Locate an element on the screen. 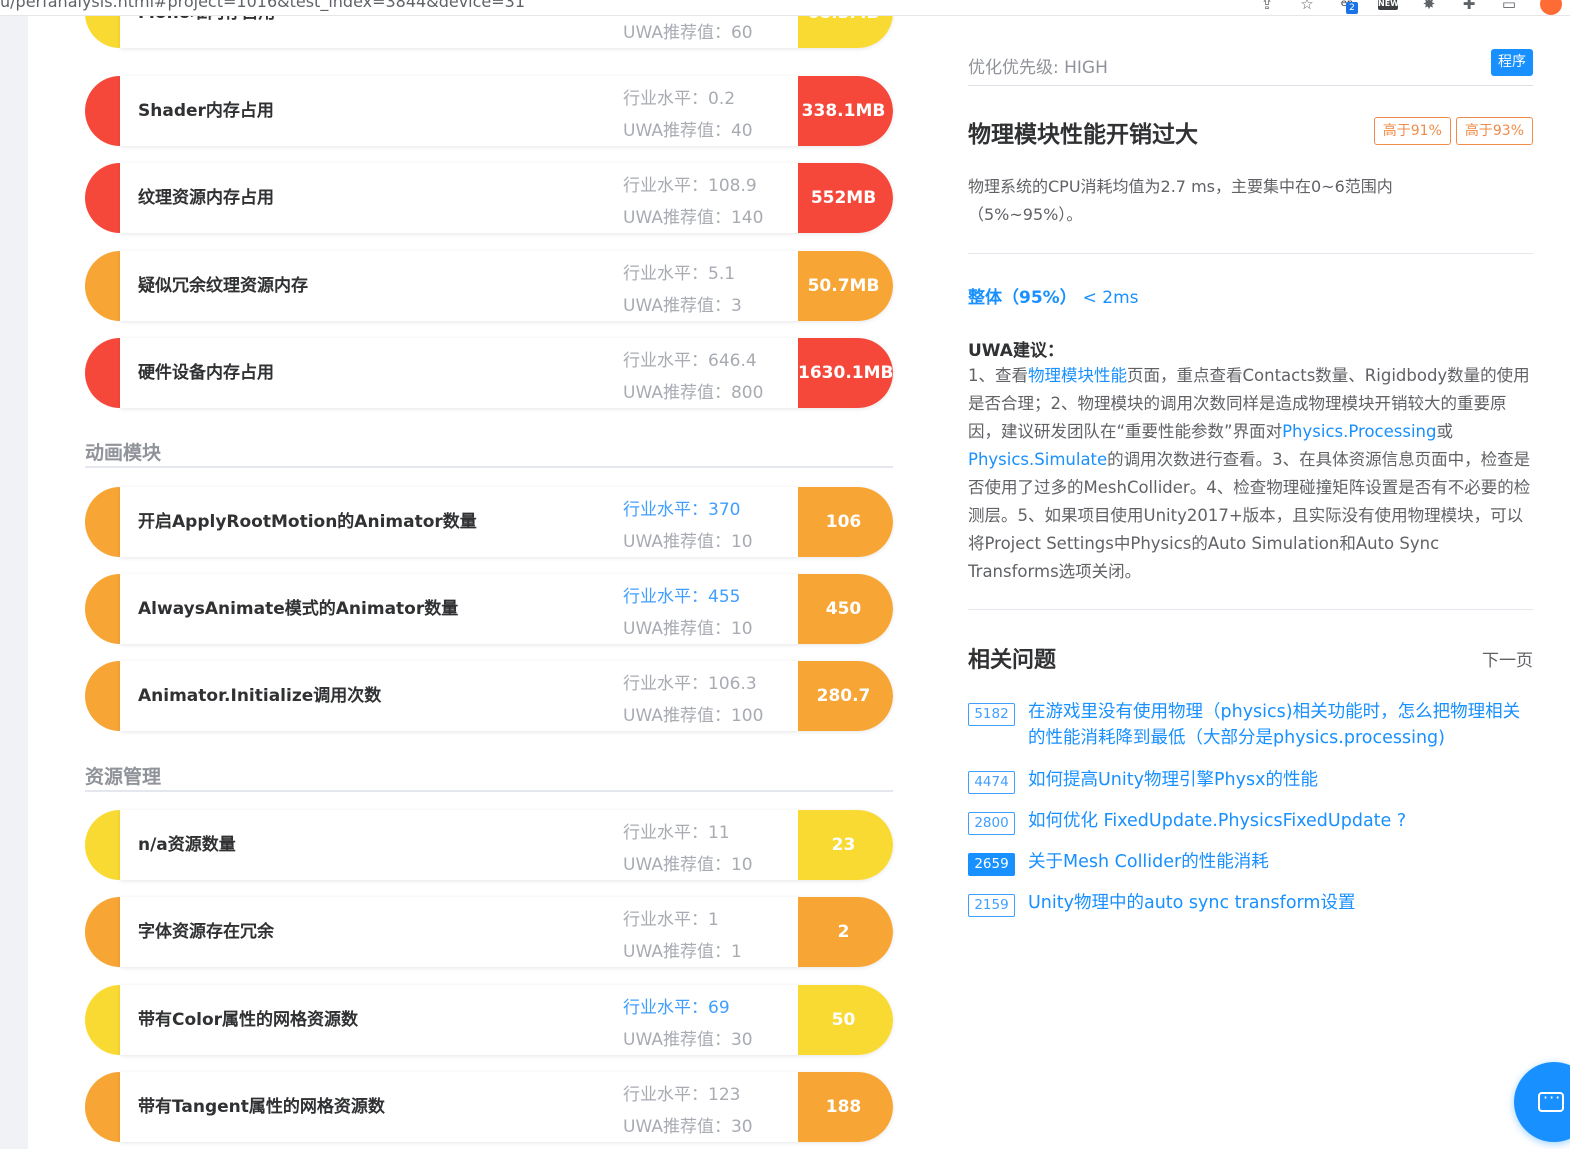 The height and width of the screenshot is (1149, 1570). metric-card: 疑似冗余纹理资源内存 行业水平：5.1 UWA推荐值：3 50.7MB is located at coordinates (506, 286).